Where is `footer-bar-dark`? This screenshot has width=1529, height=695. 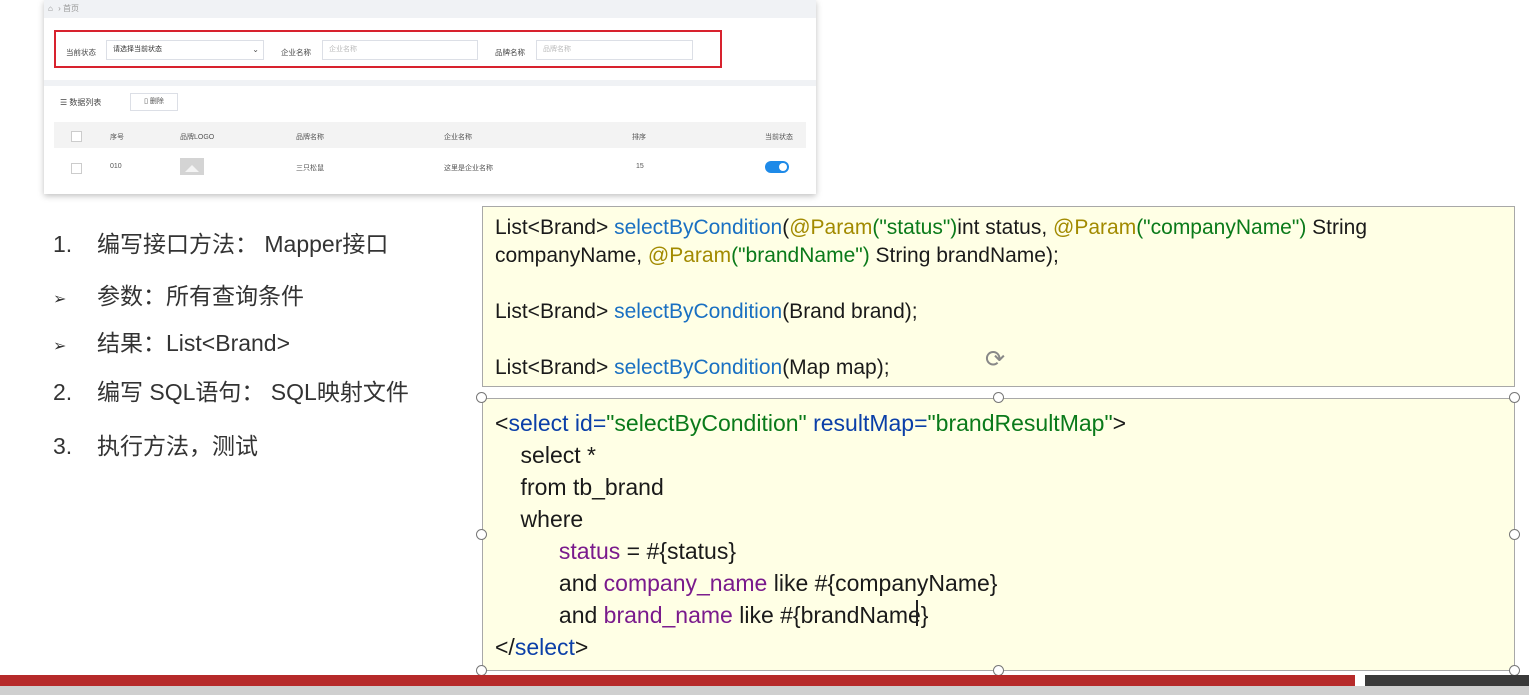 footer-bar-dark is located at coordinates (1447, 680).